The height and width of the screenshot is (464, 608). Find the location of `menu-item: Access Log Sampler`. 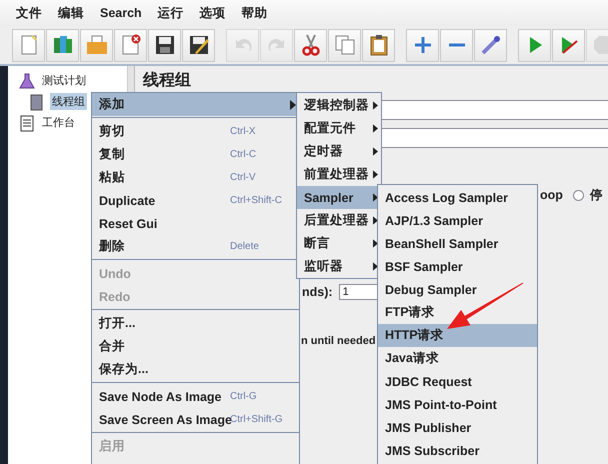

menu-item: Access Log Sampler is located at coordinates (457, 197).